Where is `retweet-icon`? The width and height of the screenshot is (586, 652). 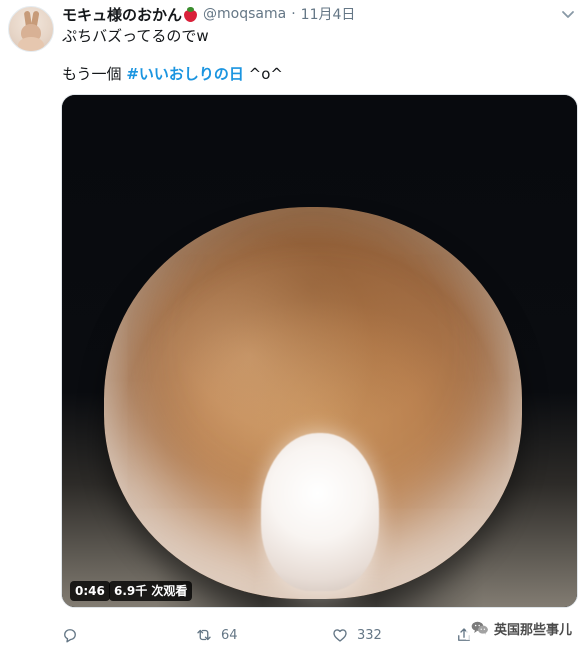 retweet-icon is located at coordinates (204, 635).